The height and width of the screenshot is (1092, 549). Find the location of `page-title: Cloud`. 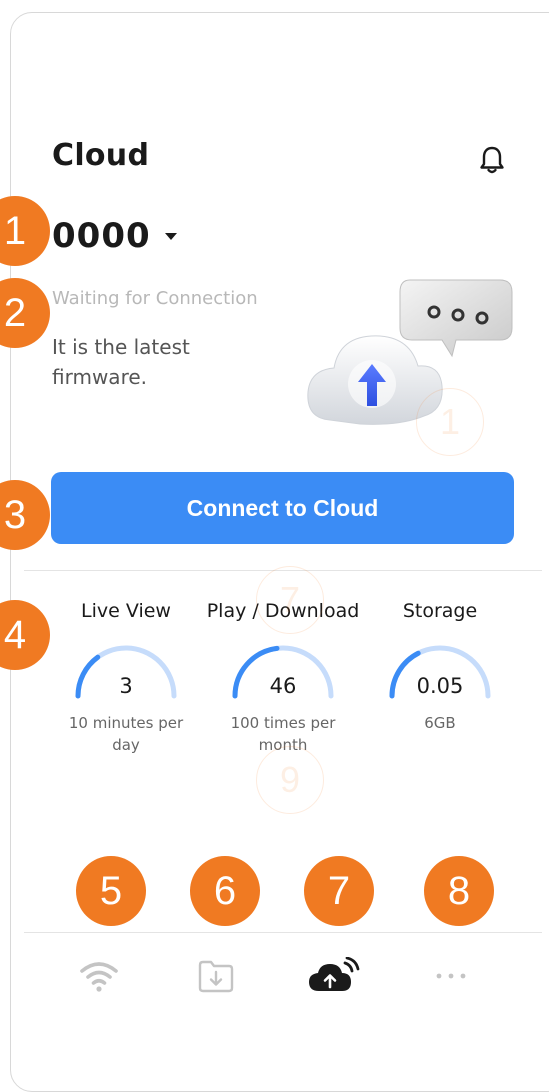

page-title: Cloud is located at coordinates (101, 155).